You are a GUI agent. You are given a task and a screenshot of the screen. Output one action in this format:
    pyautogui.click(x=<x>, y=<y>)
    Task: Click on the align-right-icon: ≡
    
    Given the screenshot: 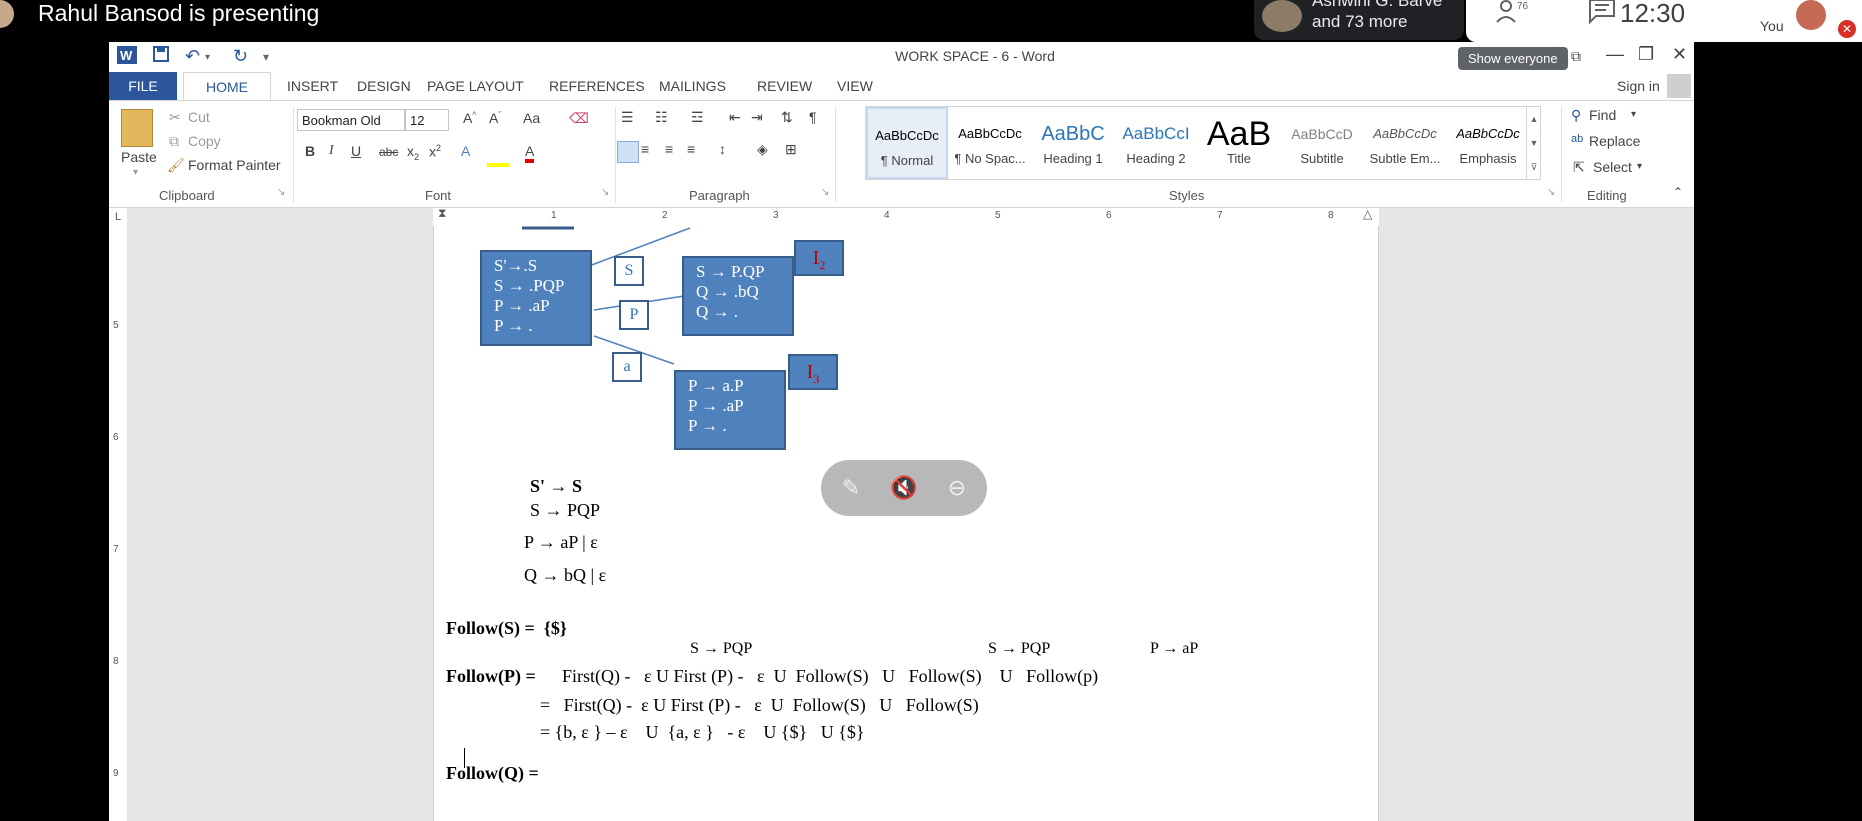 What is the action you would take?
    pyautogui.click(x=669, y=149)
    